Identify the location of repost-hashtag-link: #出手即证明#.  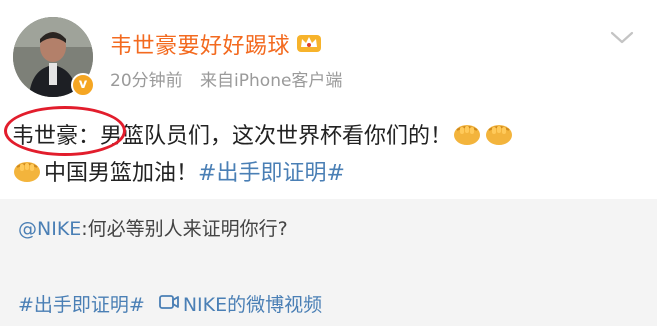
(81, 303).